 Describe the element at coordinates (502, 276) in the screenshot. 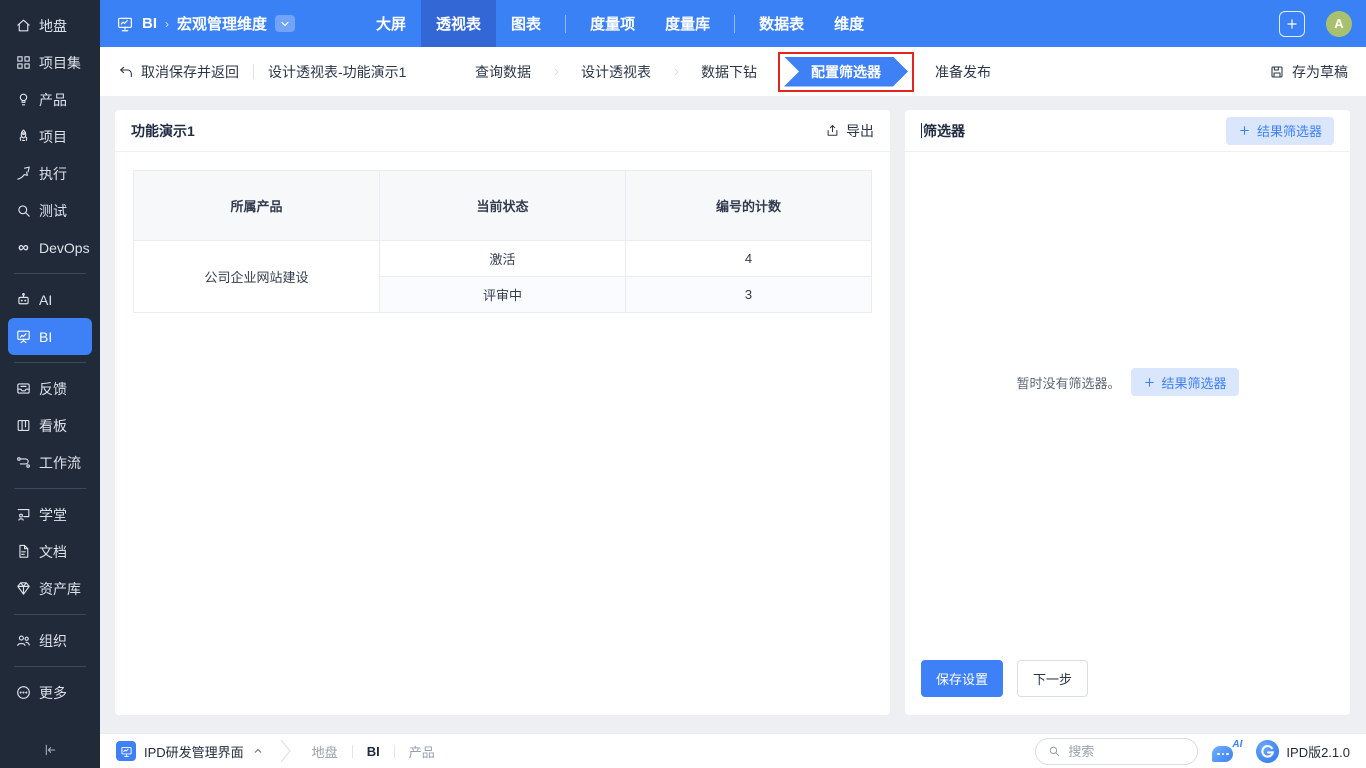

I see `table-row: 公司企业网站建设 激活 4` at that location.